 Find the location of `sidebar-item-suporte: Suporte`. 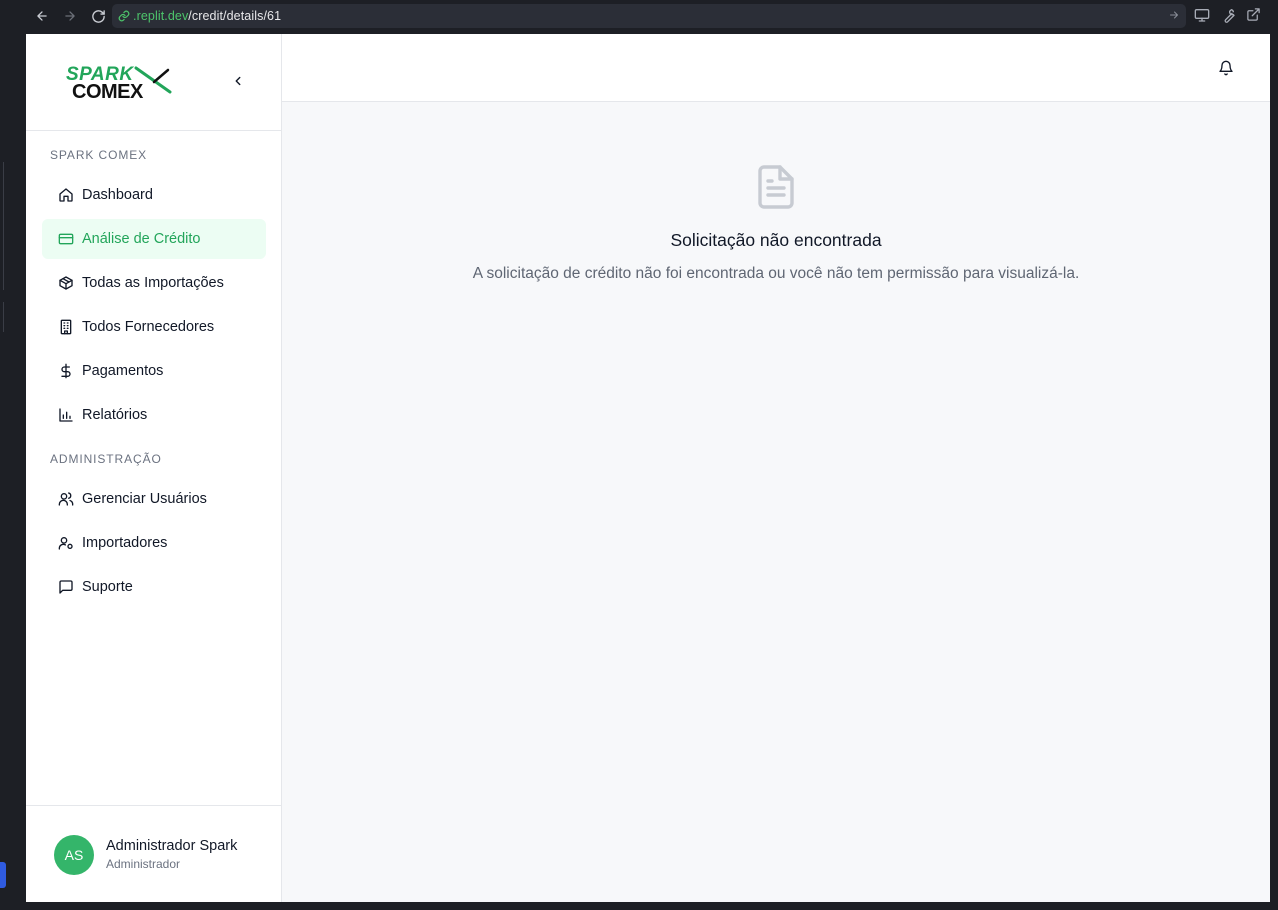

sidebar-item-suporte: Suporte is located at coordinates (154, 587).